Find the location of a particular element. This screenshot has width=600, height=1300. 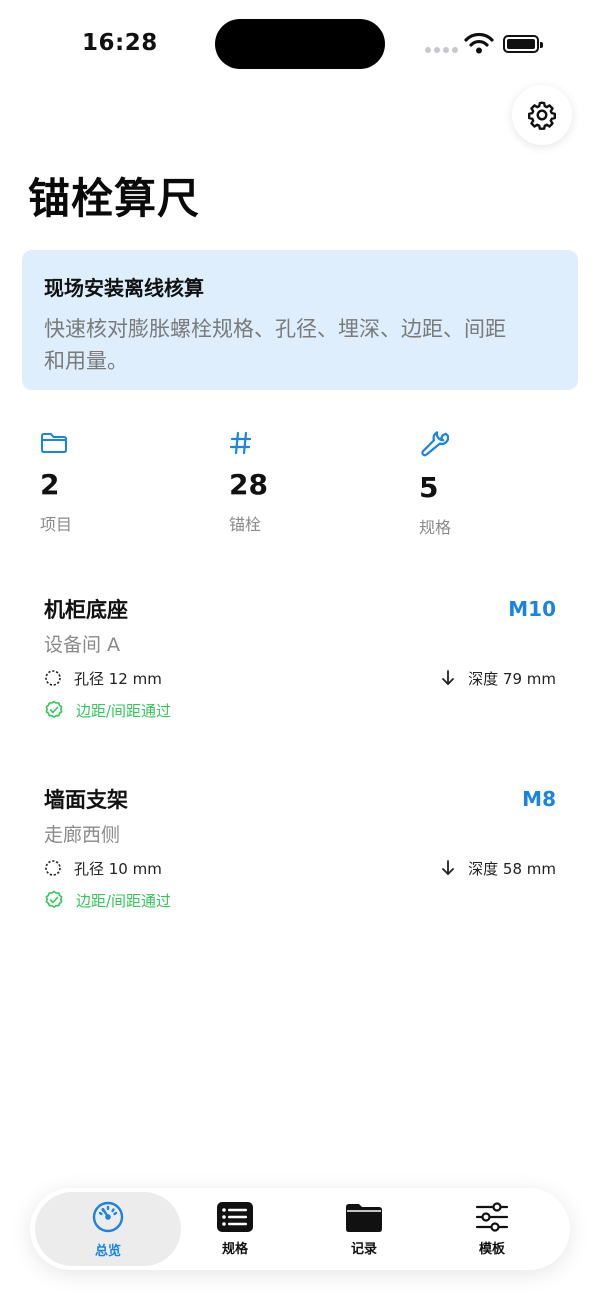

stat-projects: 2 项目 is located at coordinates (115, 481).